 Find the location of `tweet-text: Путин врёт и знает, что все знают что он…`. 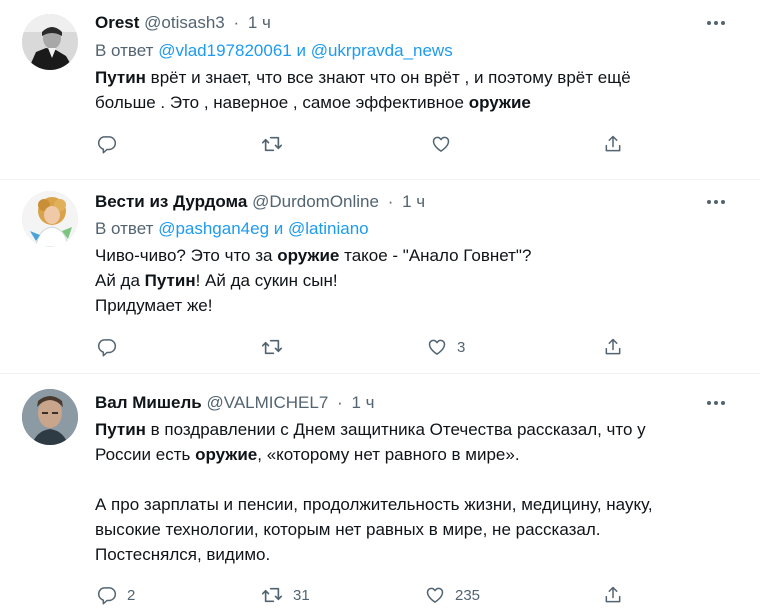

tweet-text: Путин врёт и знает, что все знают что он… is located at coordinates (415, 90).